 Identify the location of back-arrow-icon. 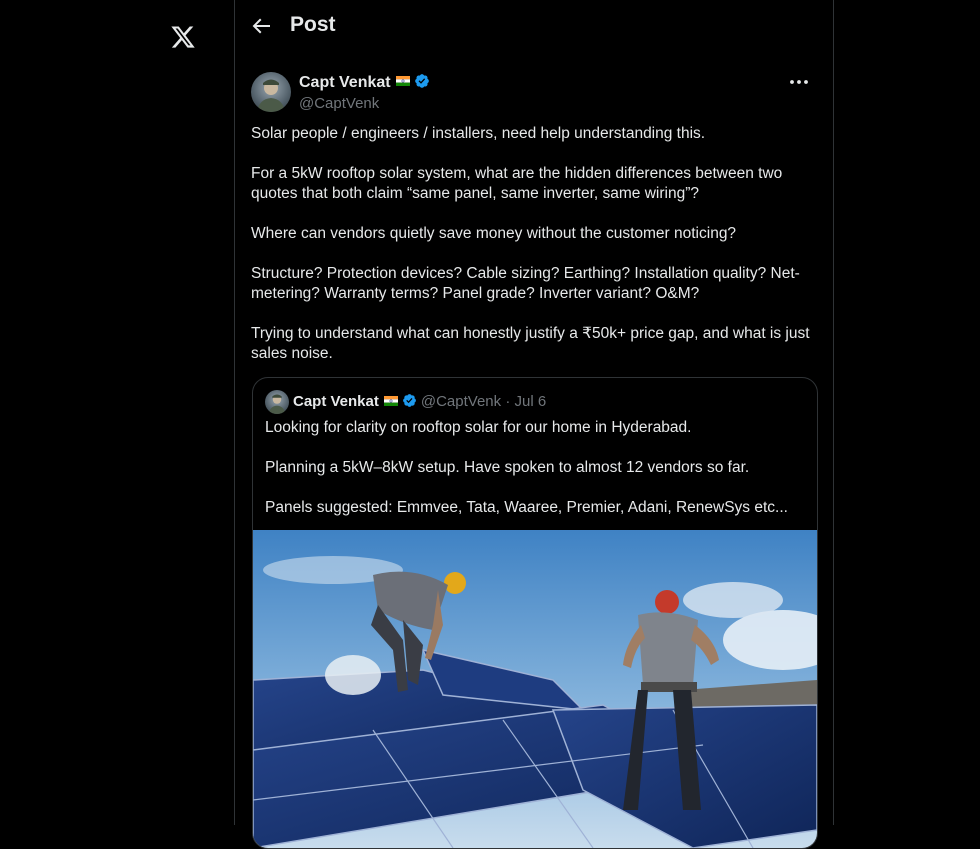
(261, 26).